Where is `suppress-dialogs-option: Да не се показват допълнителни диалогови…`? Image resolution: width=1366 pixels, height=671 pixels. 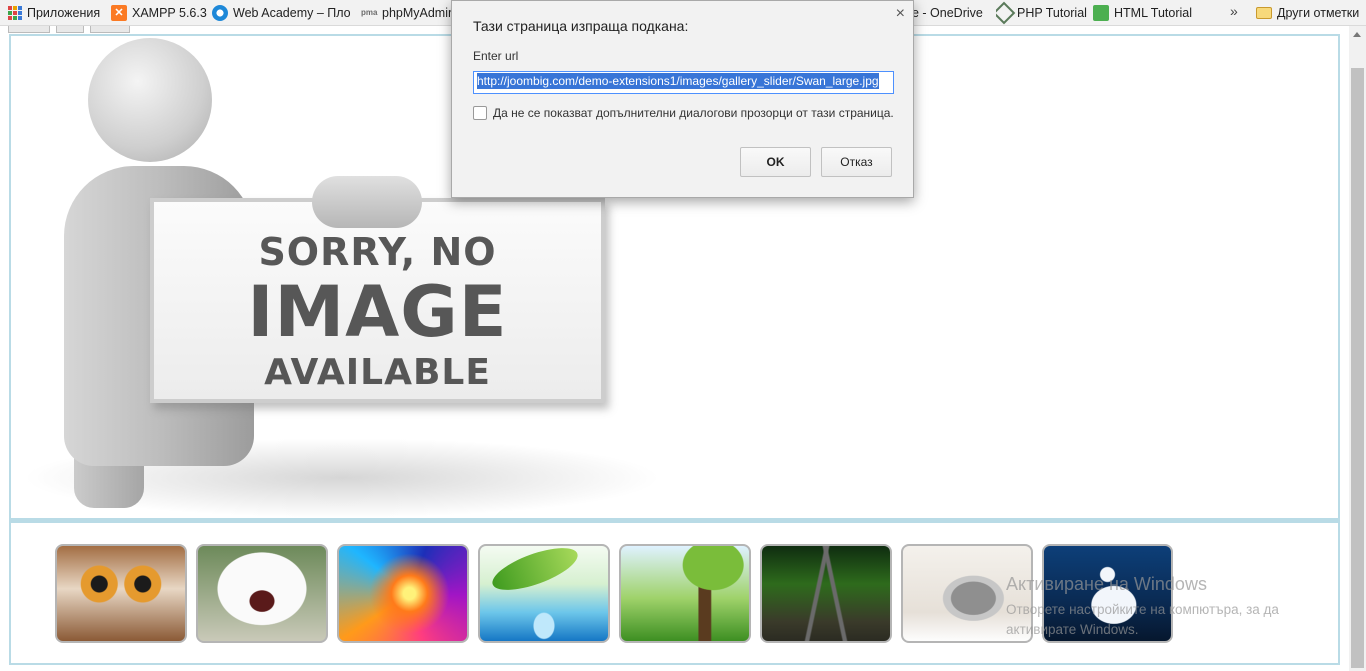
suppress-dialogs-option: Да не се показват допълнителни диалогови… is located at coordinates (683, 113).